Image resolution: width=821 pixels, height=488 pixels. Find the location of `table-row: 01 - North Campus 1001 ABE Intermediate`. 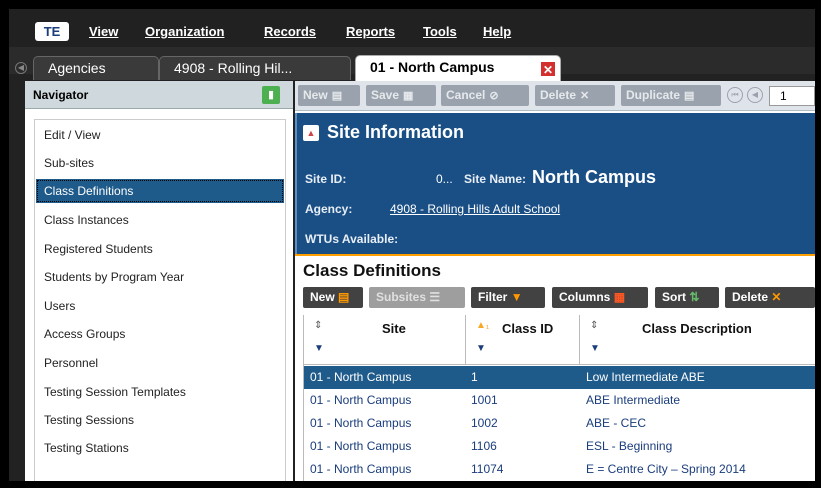

table-row: 01 - North Campus 1001 ABE Intermediate is located at coordinates (559, 400).